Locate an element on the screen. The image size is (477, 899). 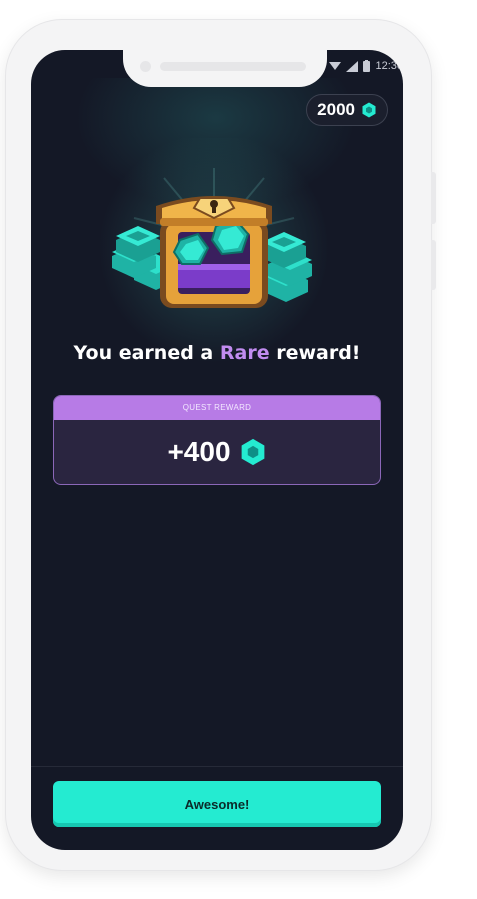
power-button is located at coordinates (433, 265).